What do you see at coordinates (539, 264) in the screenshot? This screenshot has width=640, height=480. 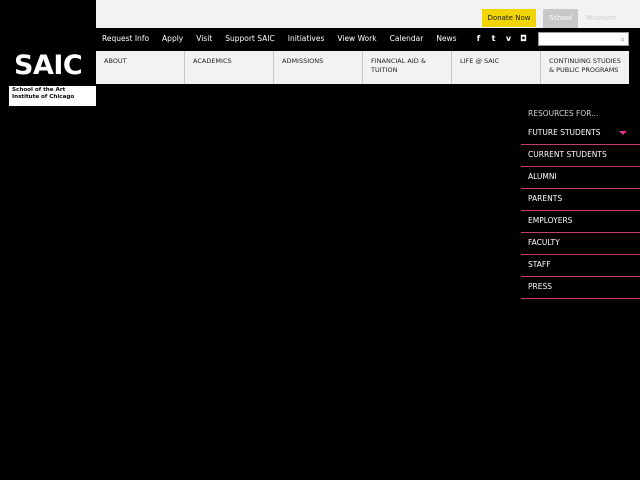 I see `resource-label: STAFF` at bounding box center [539, 264].